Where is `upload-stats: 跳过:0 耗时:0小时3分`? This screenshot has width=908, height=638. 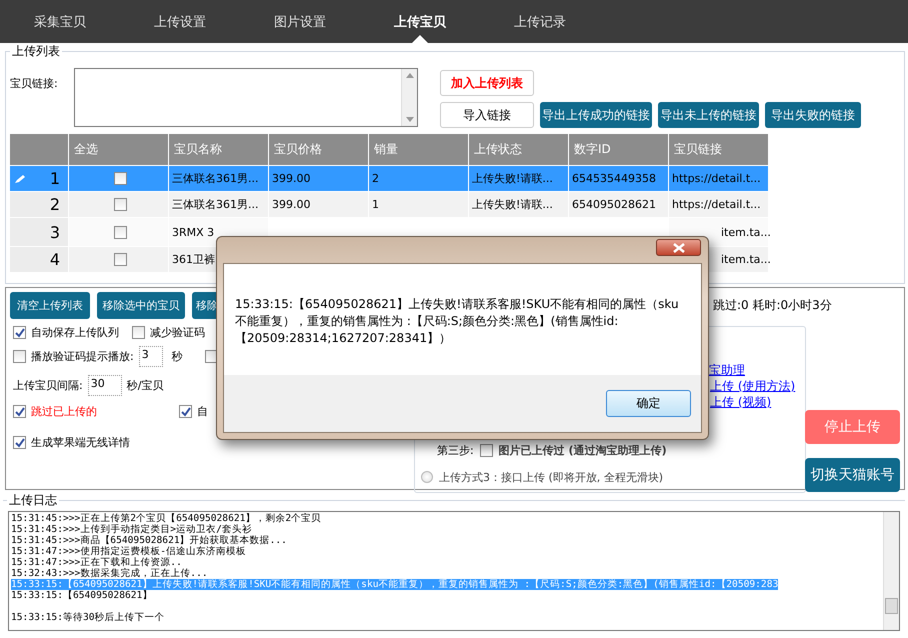
upload-stats: 跳过:0 耗时:0小时3分 is located at coordinates (772, 305).